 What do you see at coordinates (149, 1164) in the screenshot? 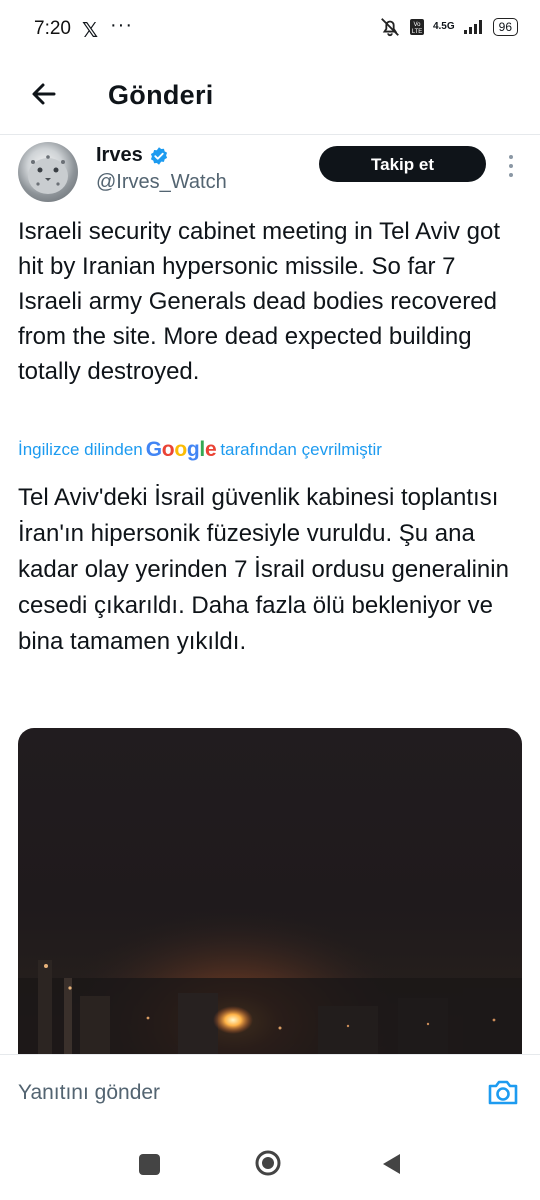
I see `recent-apps-button` at bounding box center [149, 1164].